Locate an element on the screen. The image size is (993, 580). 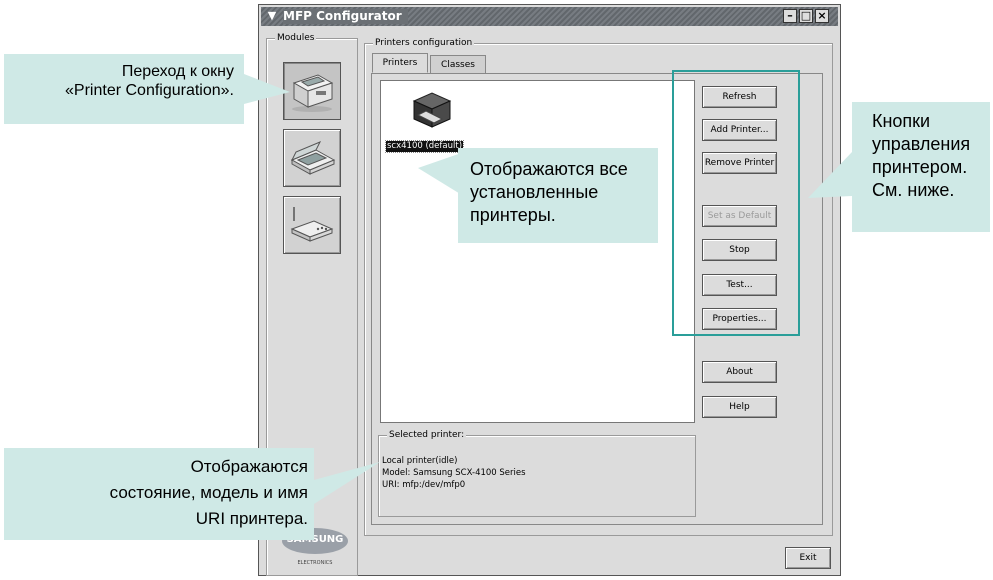
scanner-icon is located at coordinates (313, 158).